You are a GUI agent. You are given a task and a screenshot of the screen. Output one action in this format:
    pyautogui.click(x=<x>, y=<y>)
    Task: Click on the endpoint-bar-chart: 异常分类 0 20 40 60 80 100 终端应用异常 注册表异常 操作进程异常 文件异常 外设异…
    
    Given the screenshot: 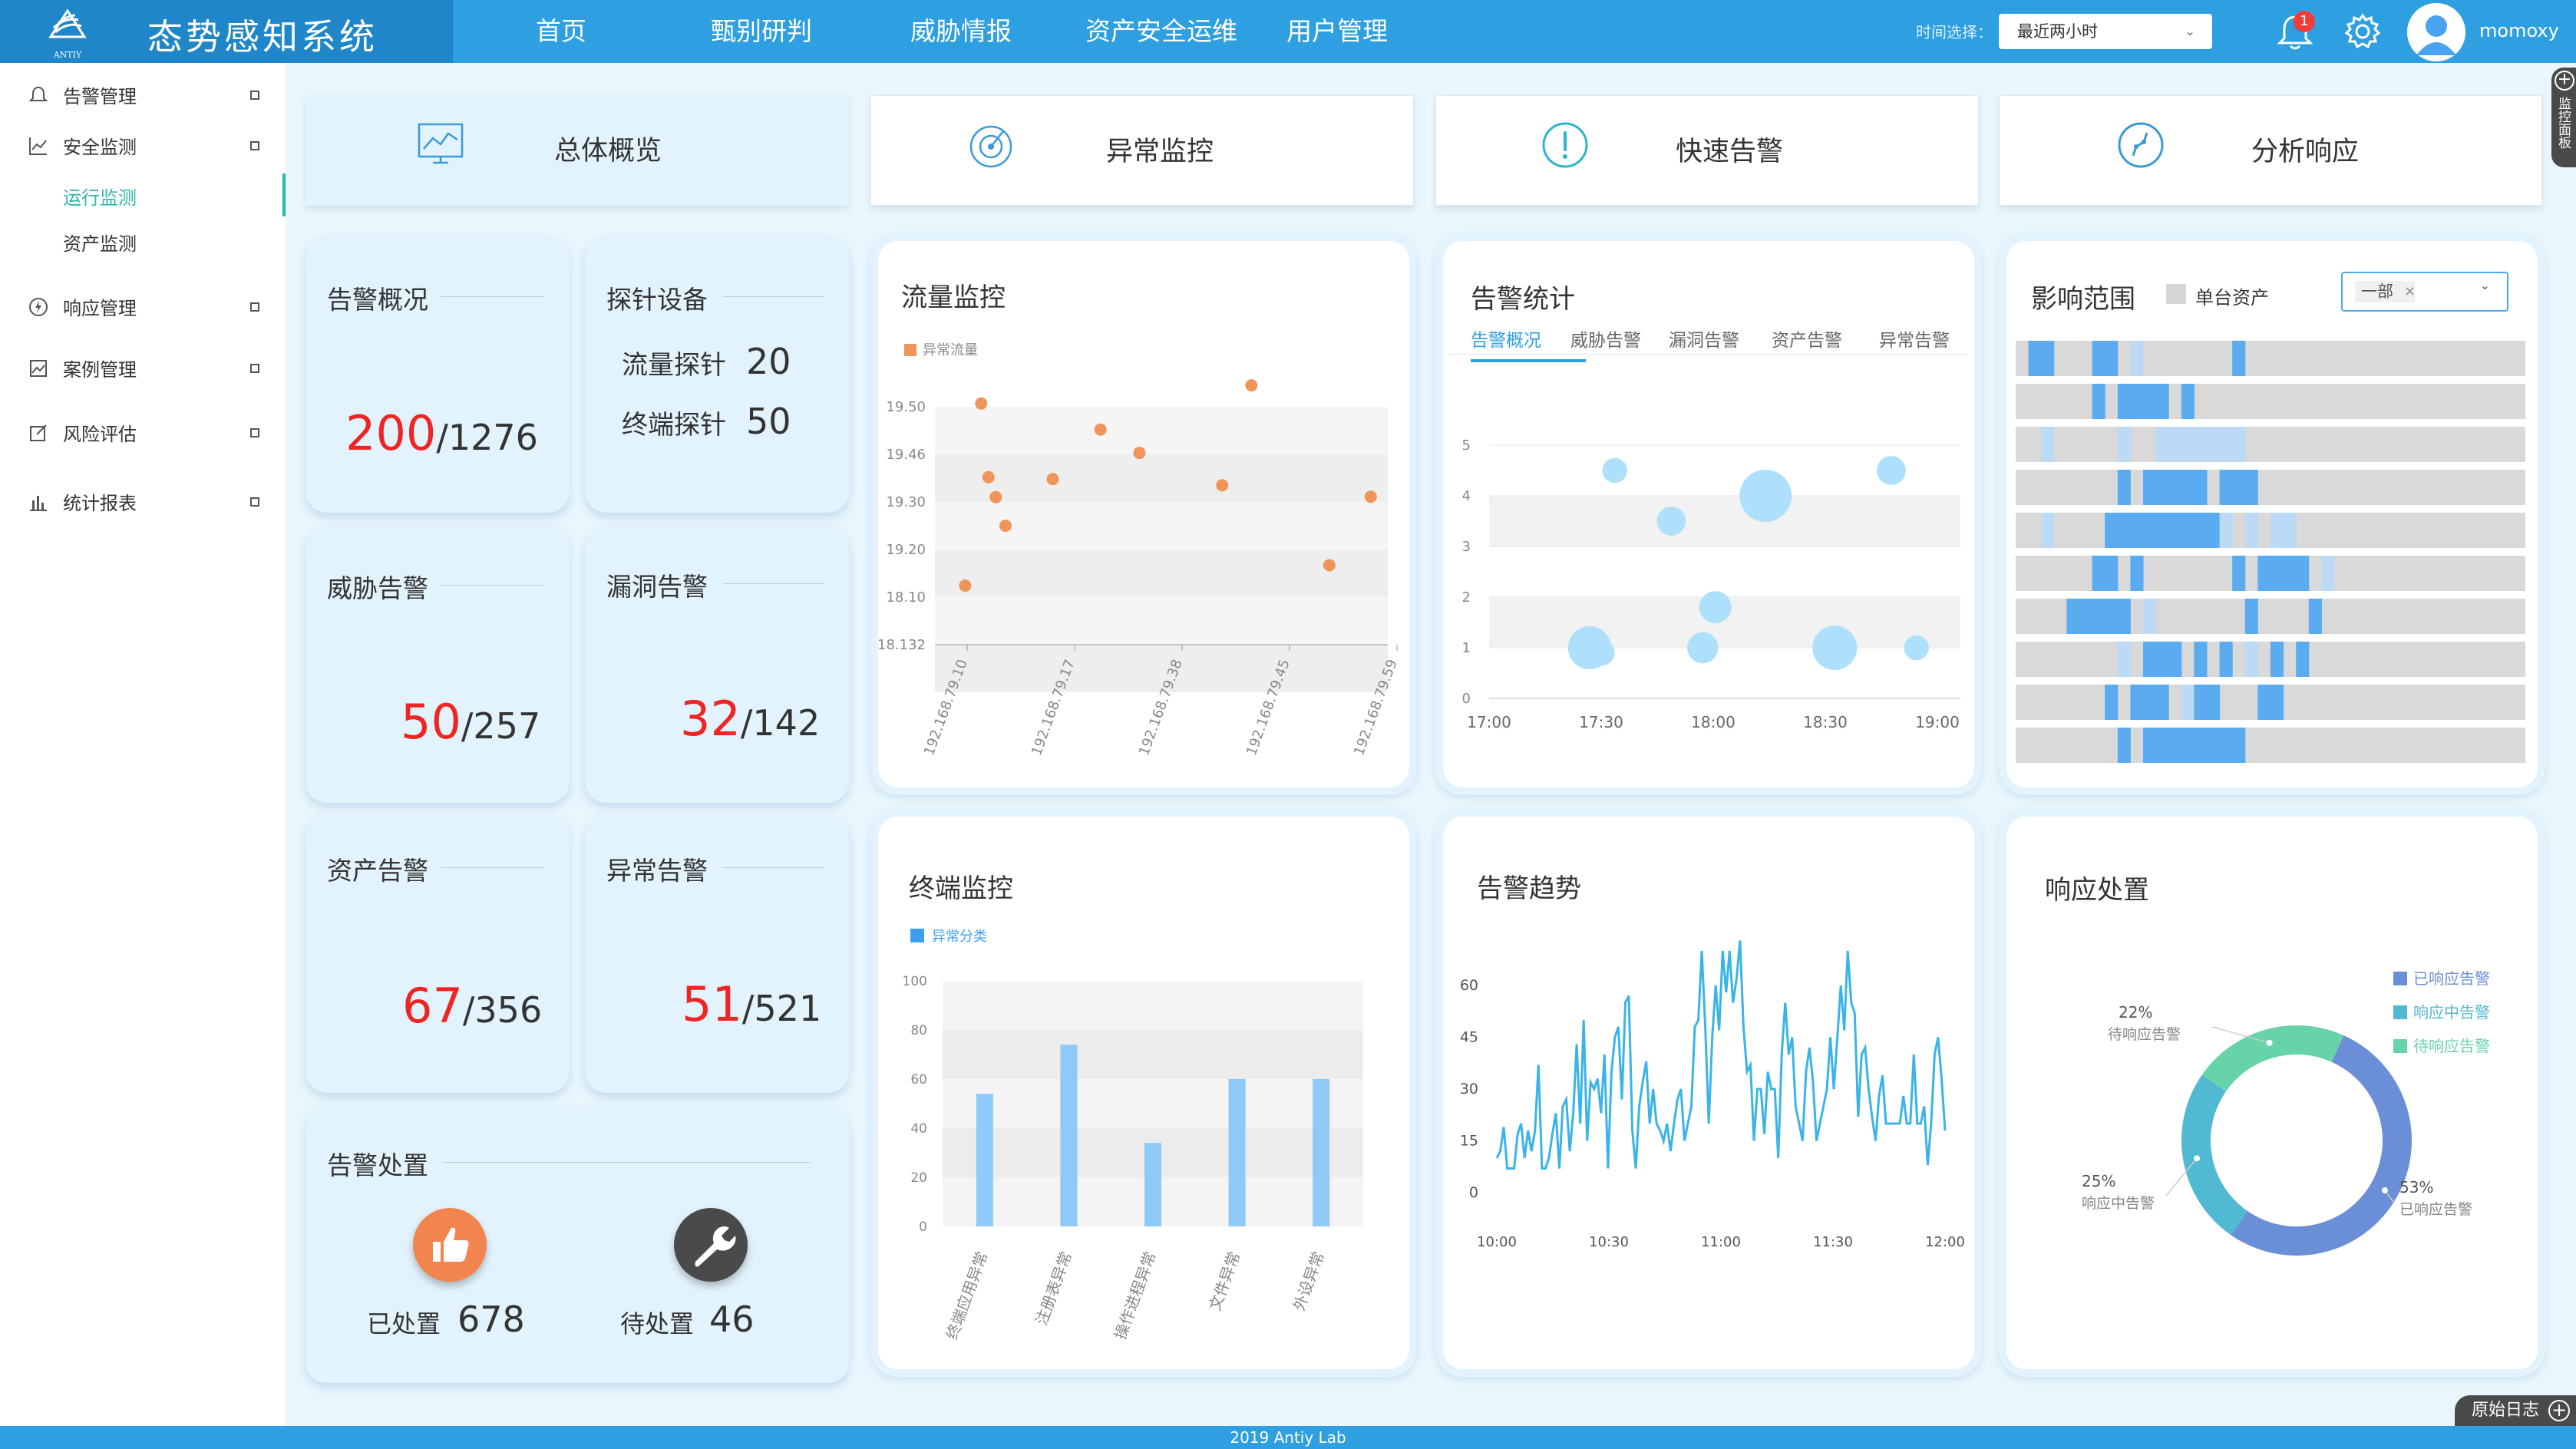 What is the action you would take?
    pyautogui.click(x=1143, y=1093)
    